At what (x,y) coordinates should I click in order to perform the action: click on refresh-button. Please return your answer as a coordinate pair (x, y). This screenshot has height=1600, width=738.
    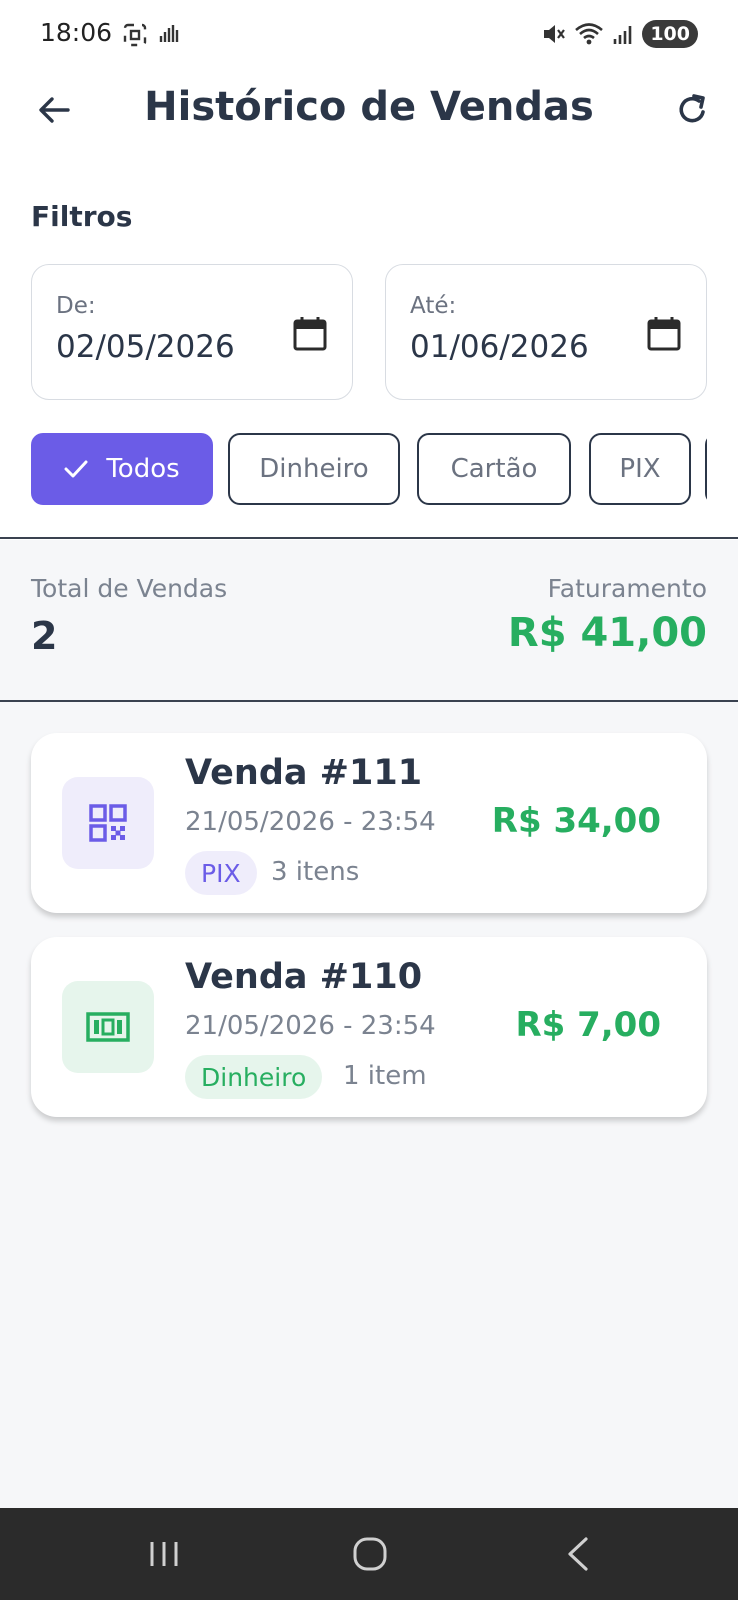
    Looking at the image, I should click on (692, 110).